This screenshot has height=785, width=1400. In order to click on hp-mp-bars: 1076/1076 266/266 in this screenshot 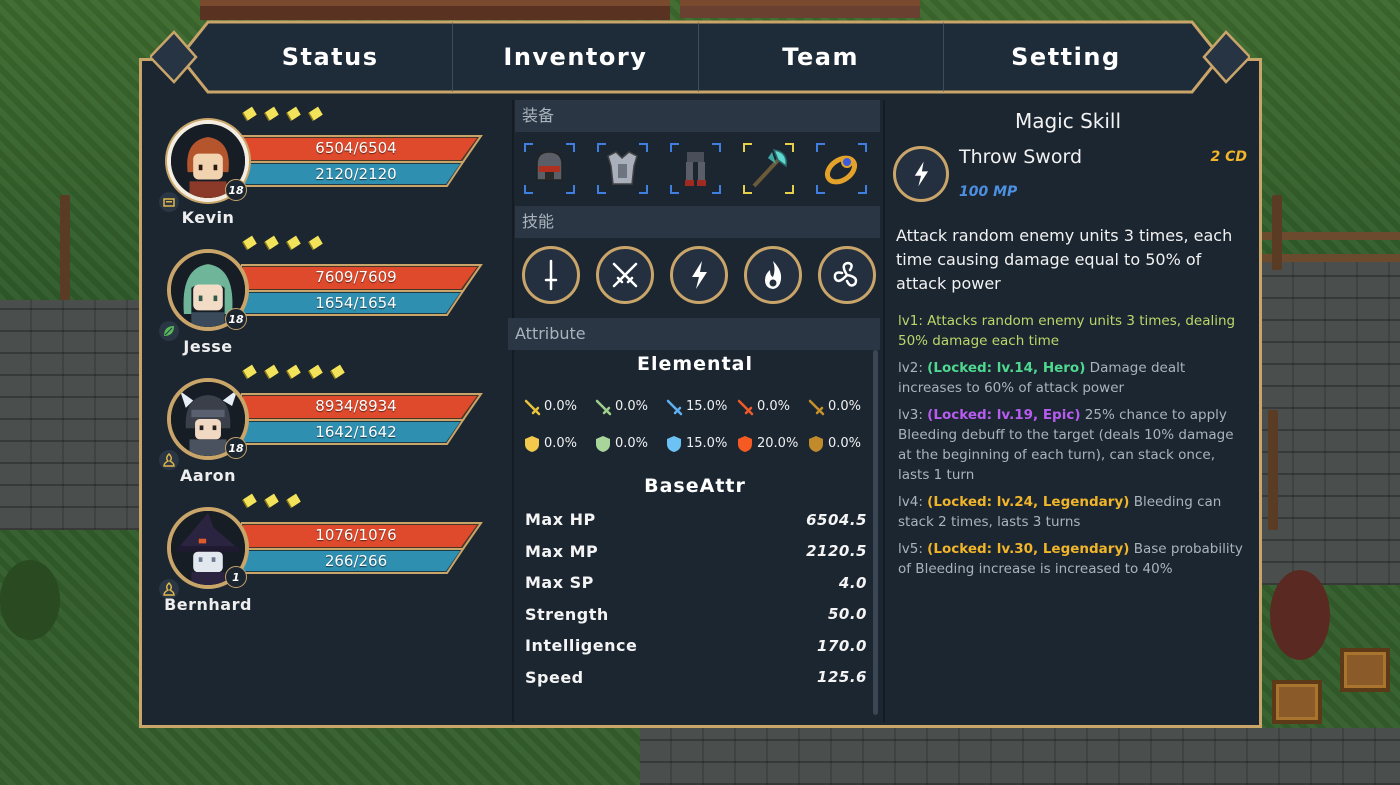, I will do `click(366, 548)`.